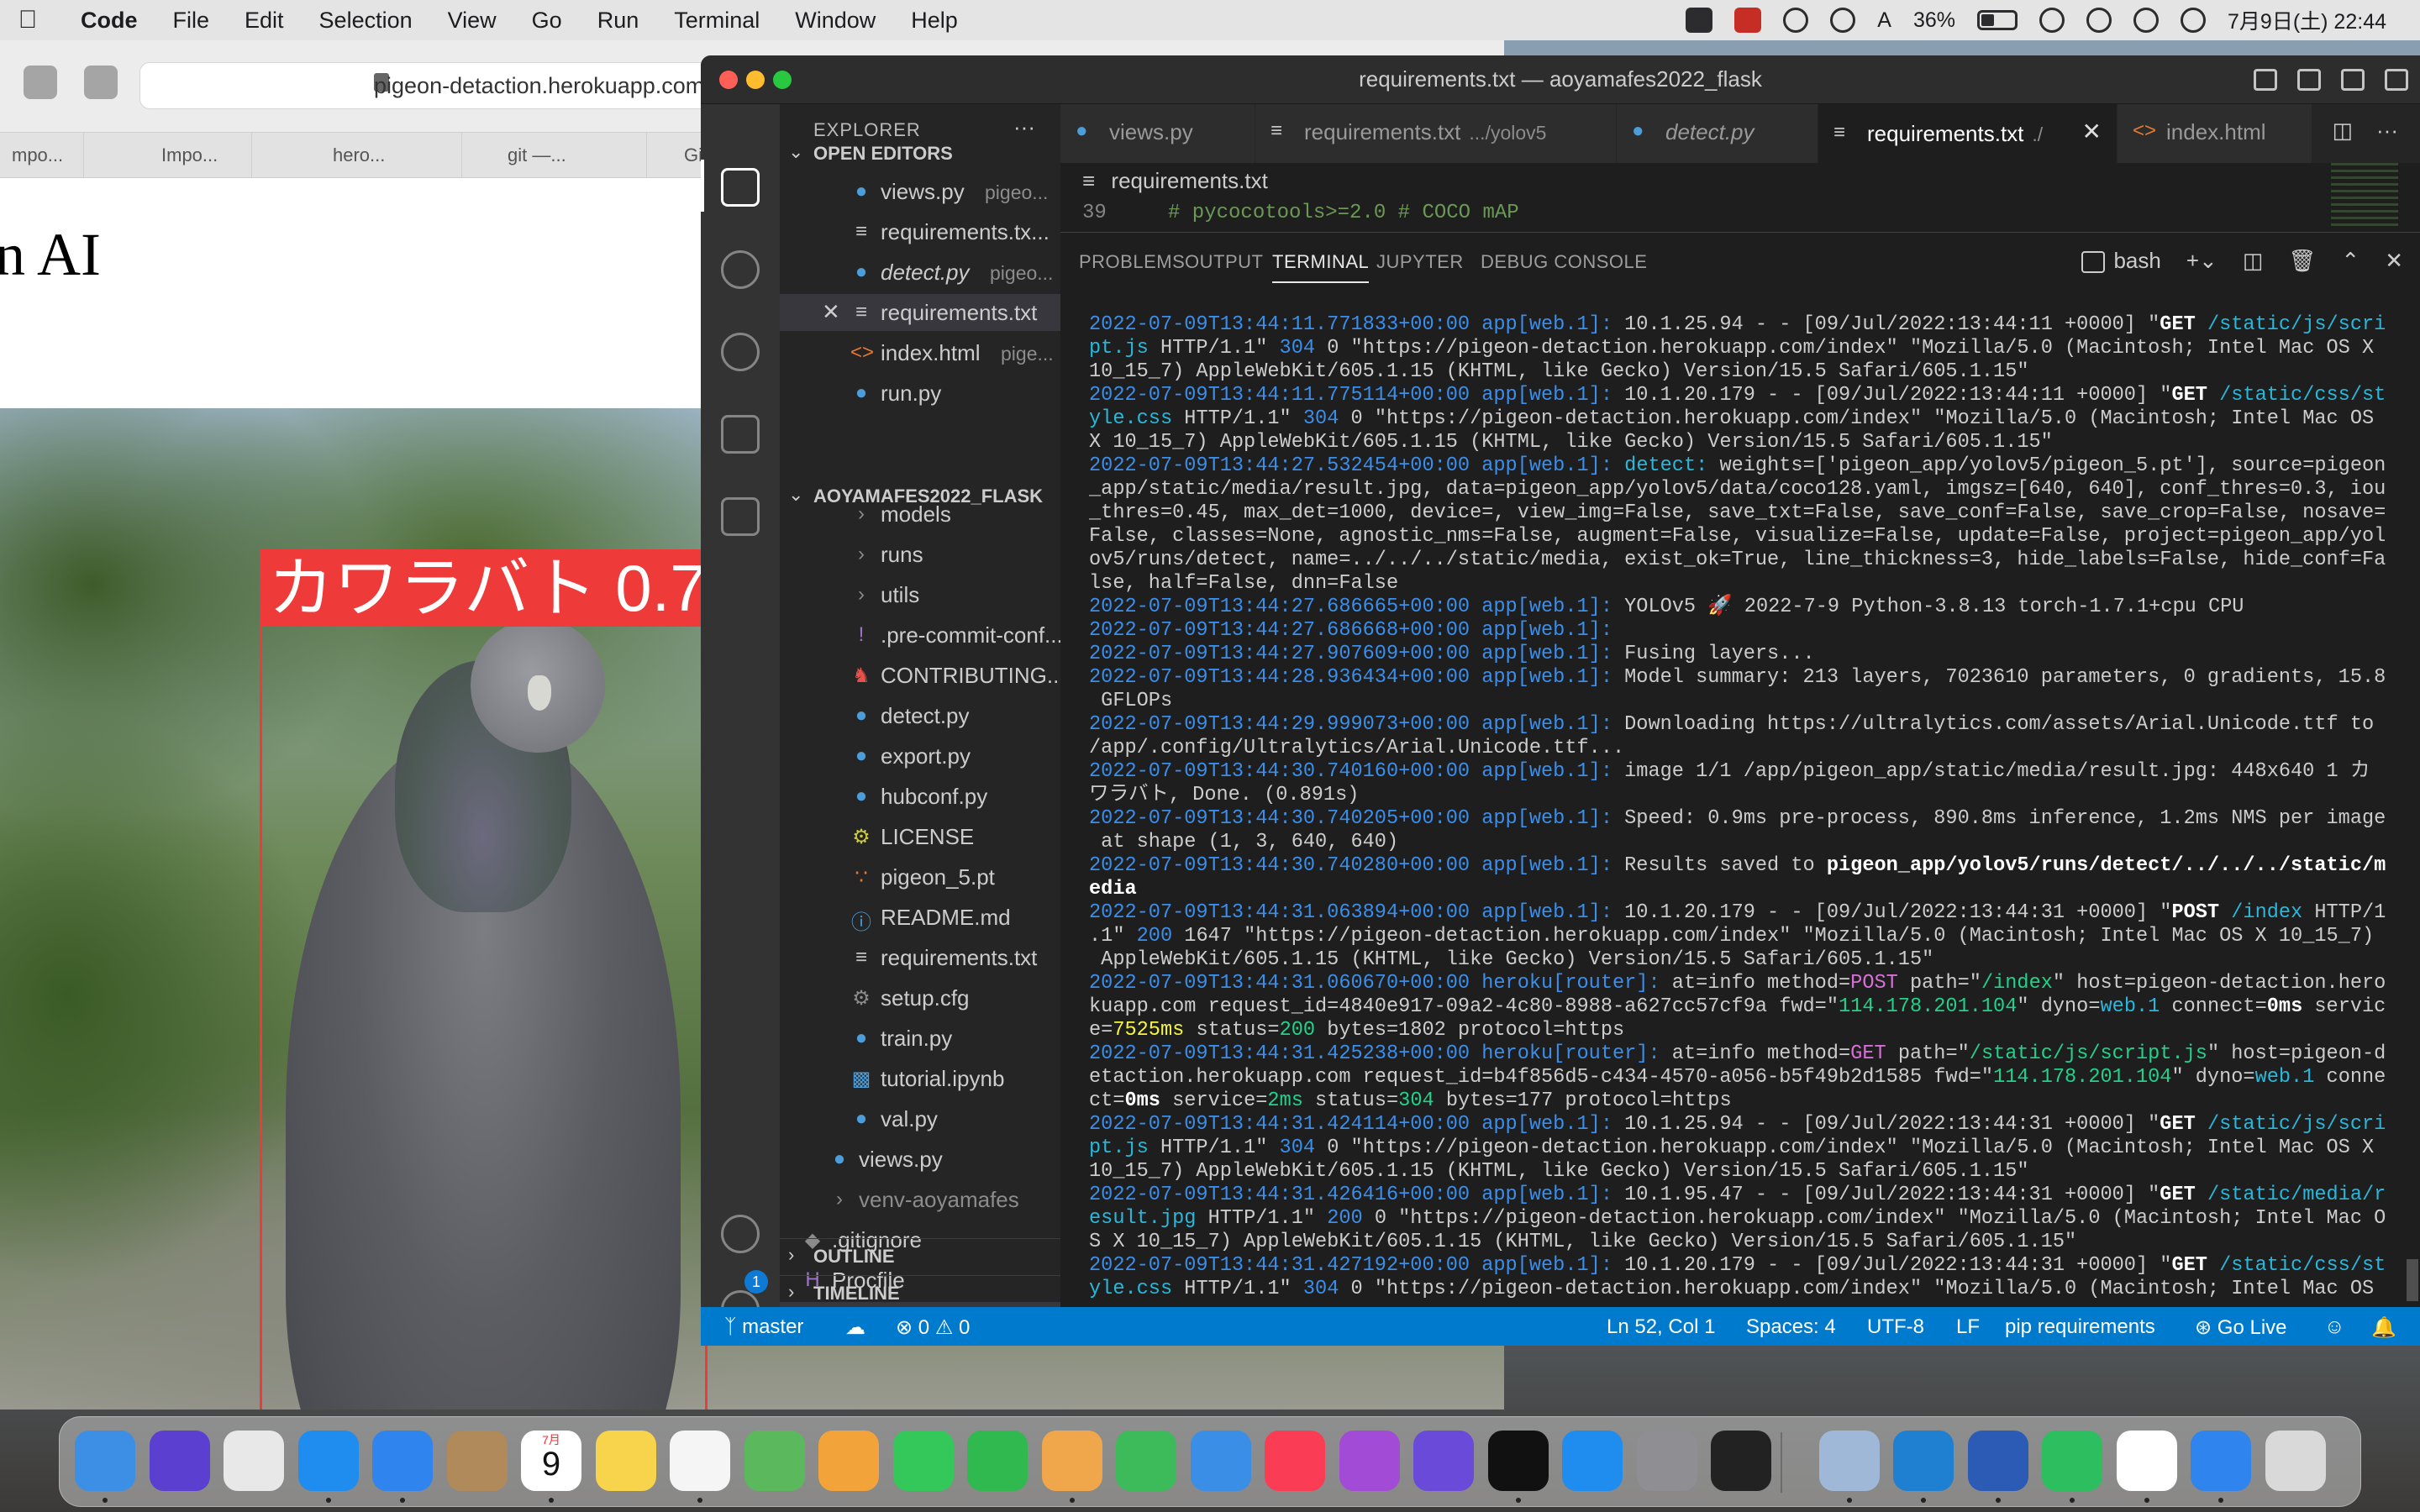  Describe the element at coordinates (997, 1461) in the screenshot. I see `facetime-icon` at that location.